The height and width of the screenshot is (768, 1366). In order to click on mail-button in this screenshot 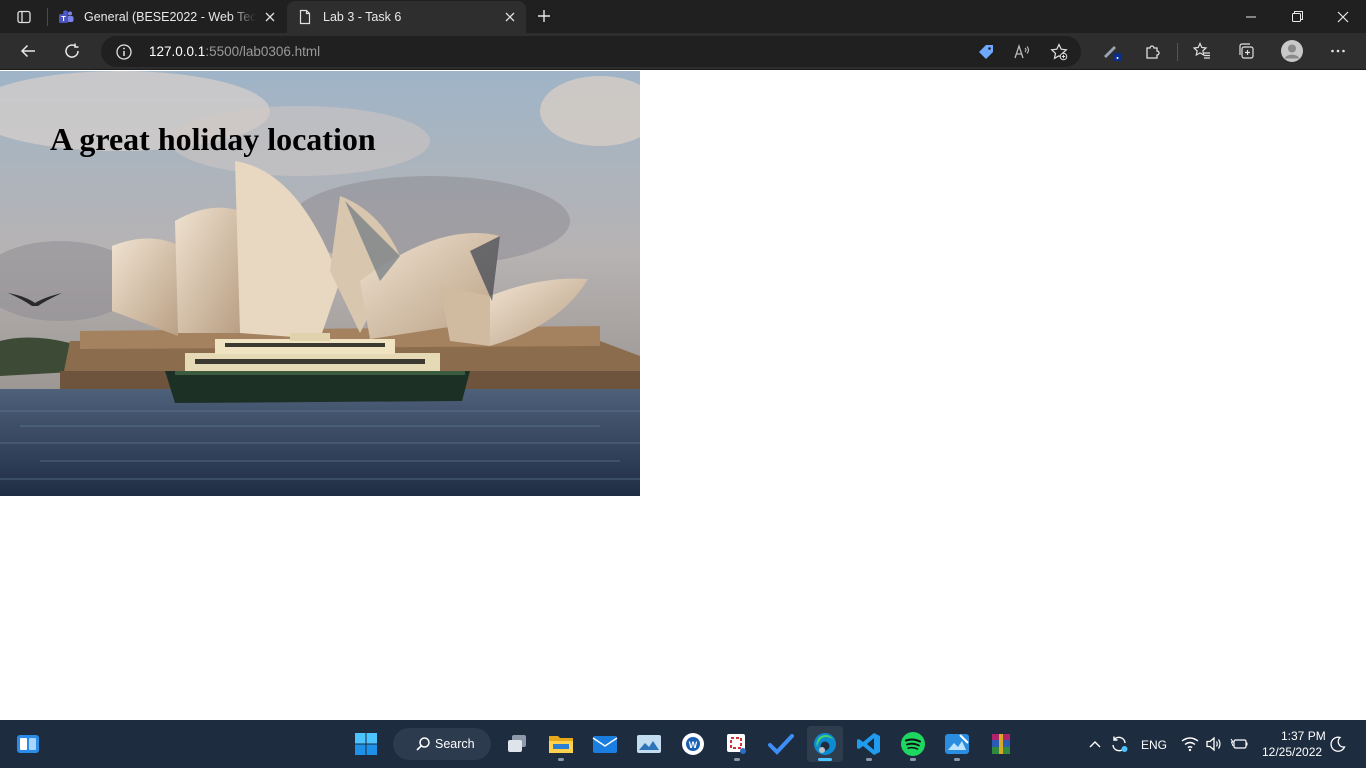, I will do `click(605, 744)`.